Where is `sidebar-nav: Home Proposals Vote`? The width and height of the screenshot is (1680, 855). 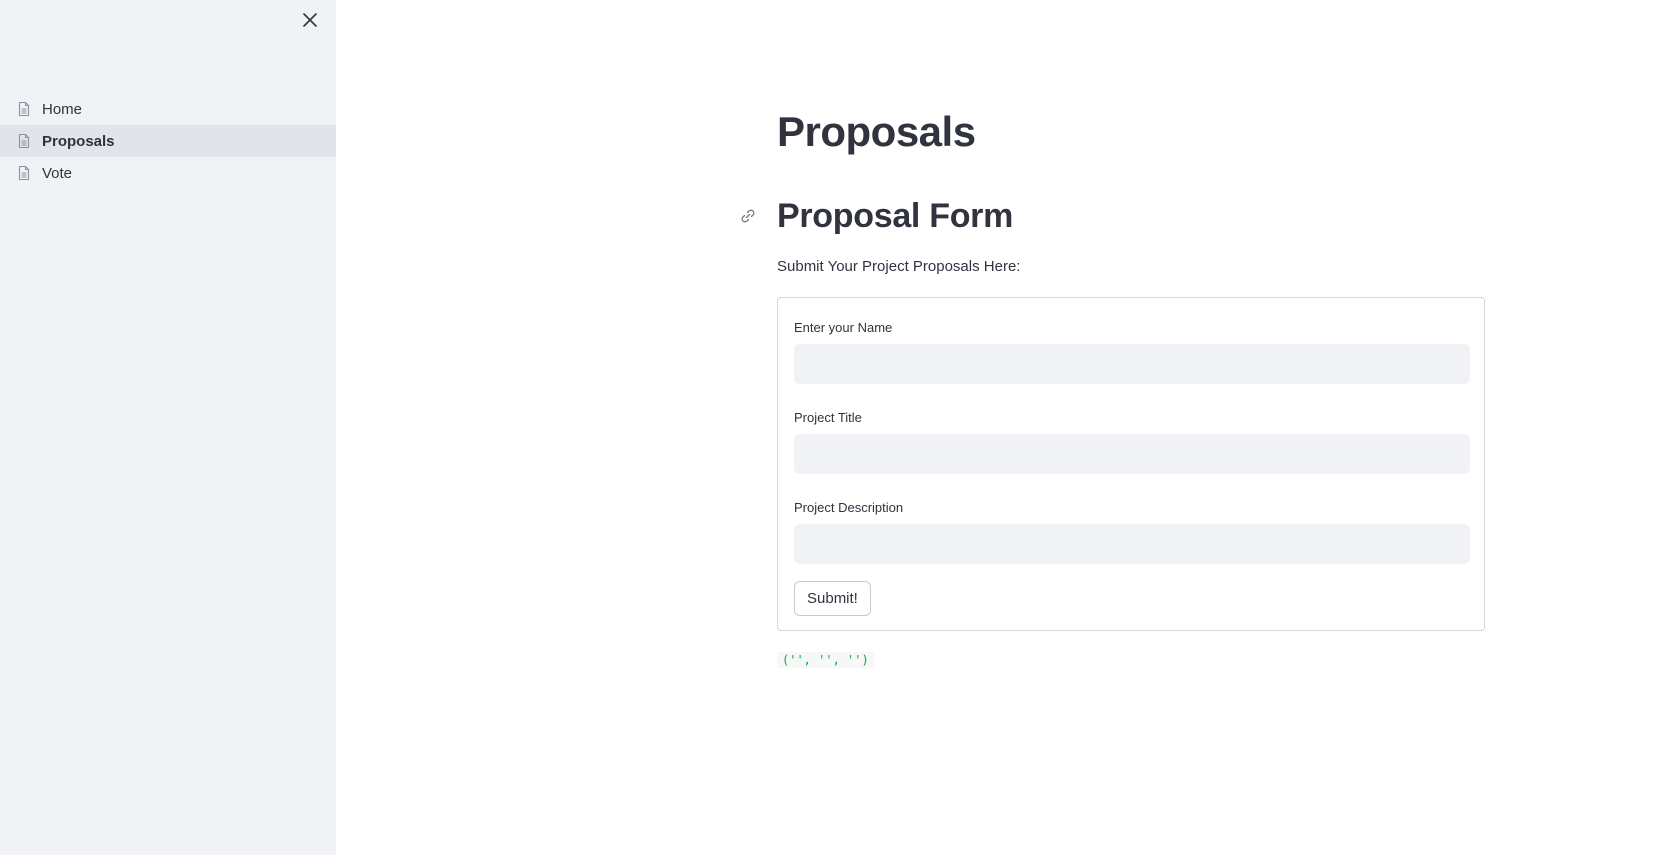 sidebar-nav: Home Proposals Vote is located at coordinates (168, 141).